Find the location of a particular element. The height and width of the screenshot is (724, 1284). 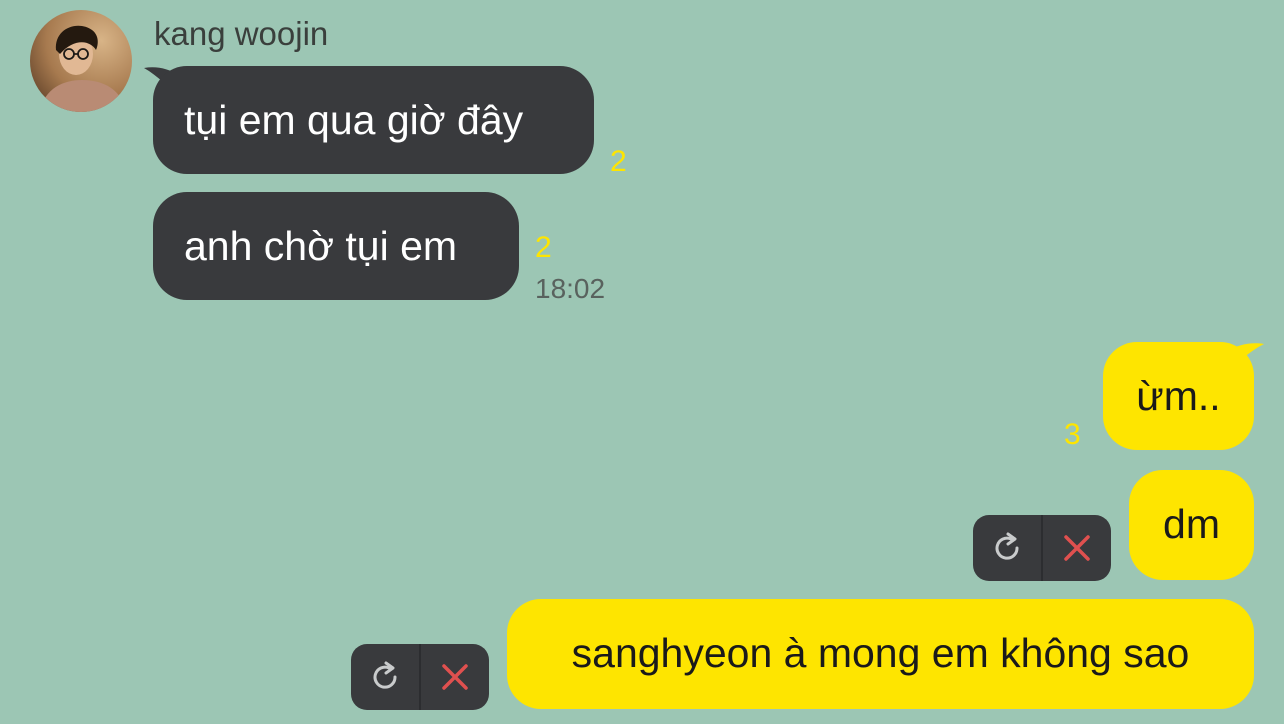

outgoing-message: sanghyeon à mong em không sao is located at coordinates (880, 654).